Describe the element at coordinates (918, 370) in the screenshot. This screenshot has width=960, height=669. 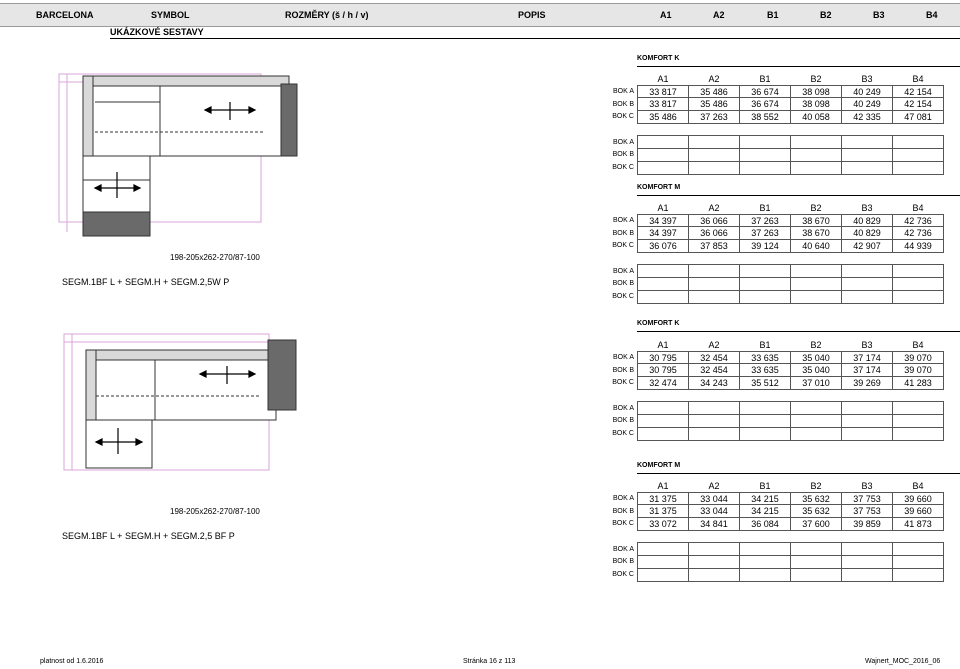
I see `price-cell: 39 070` at that location.